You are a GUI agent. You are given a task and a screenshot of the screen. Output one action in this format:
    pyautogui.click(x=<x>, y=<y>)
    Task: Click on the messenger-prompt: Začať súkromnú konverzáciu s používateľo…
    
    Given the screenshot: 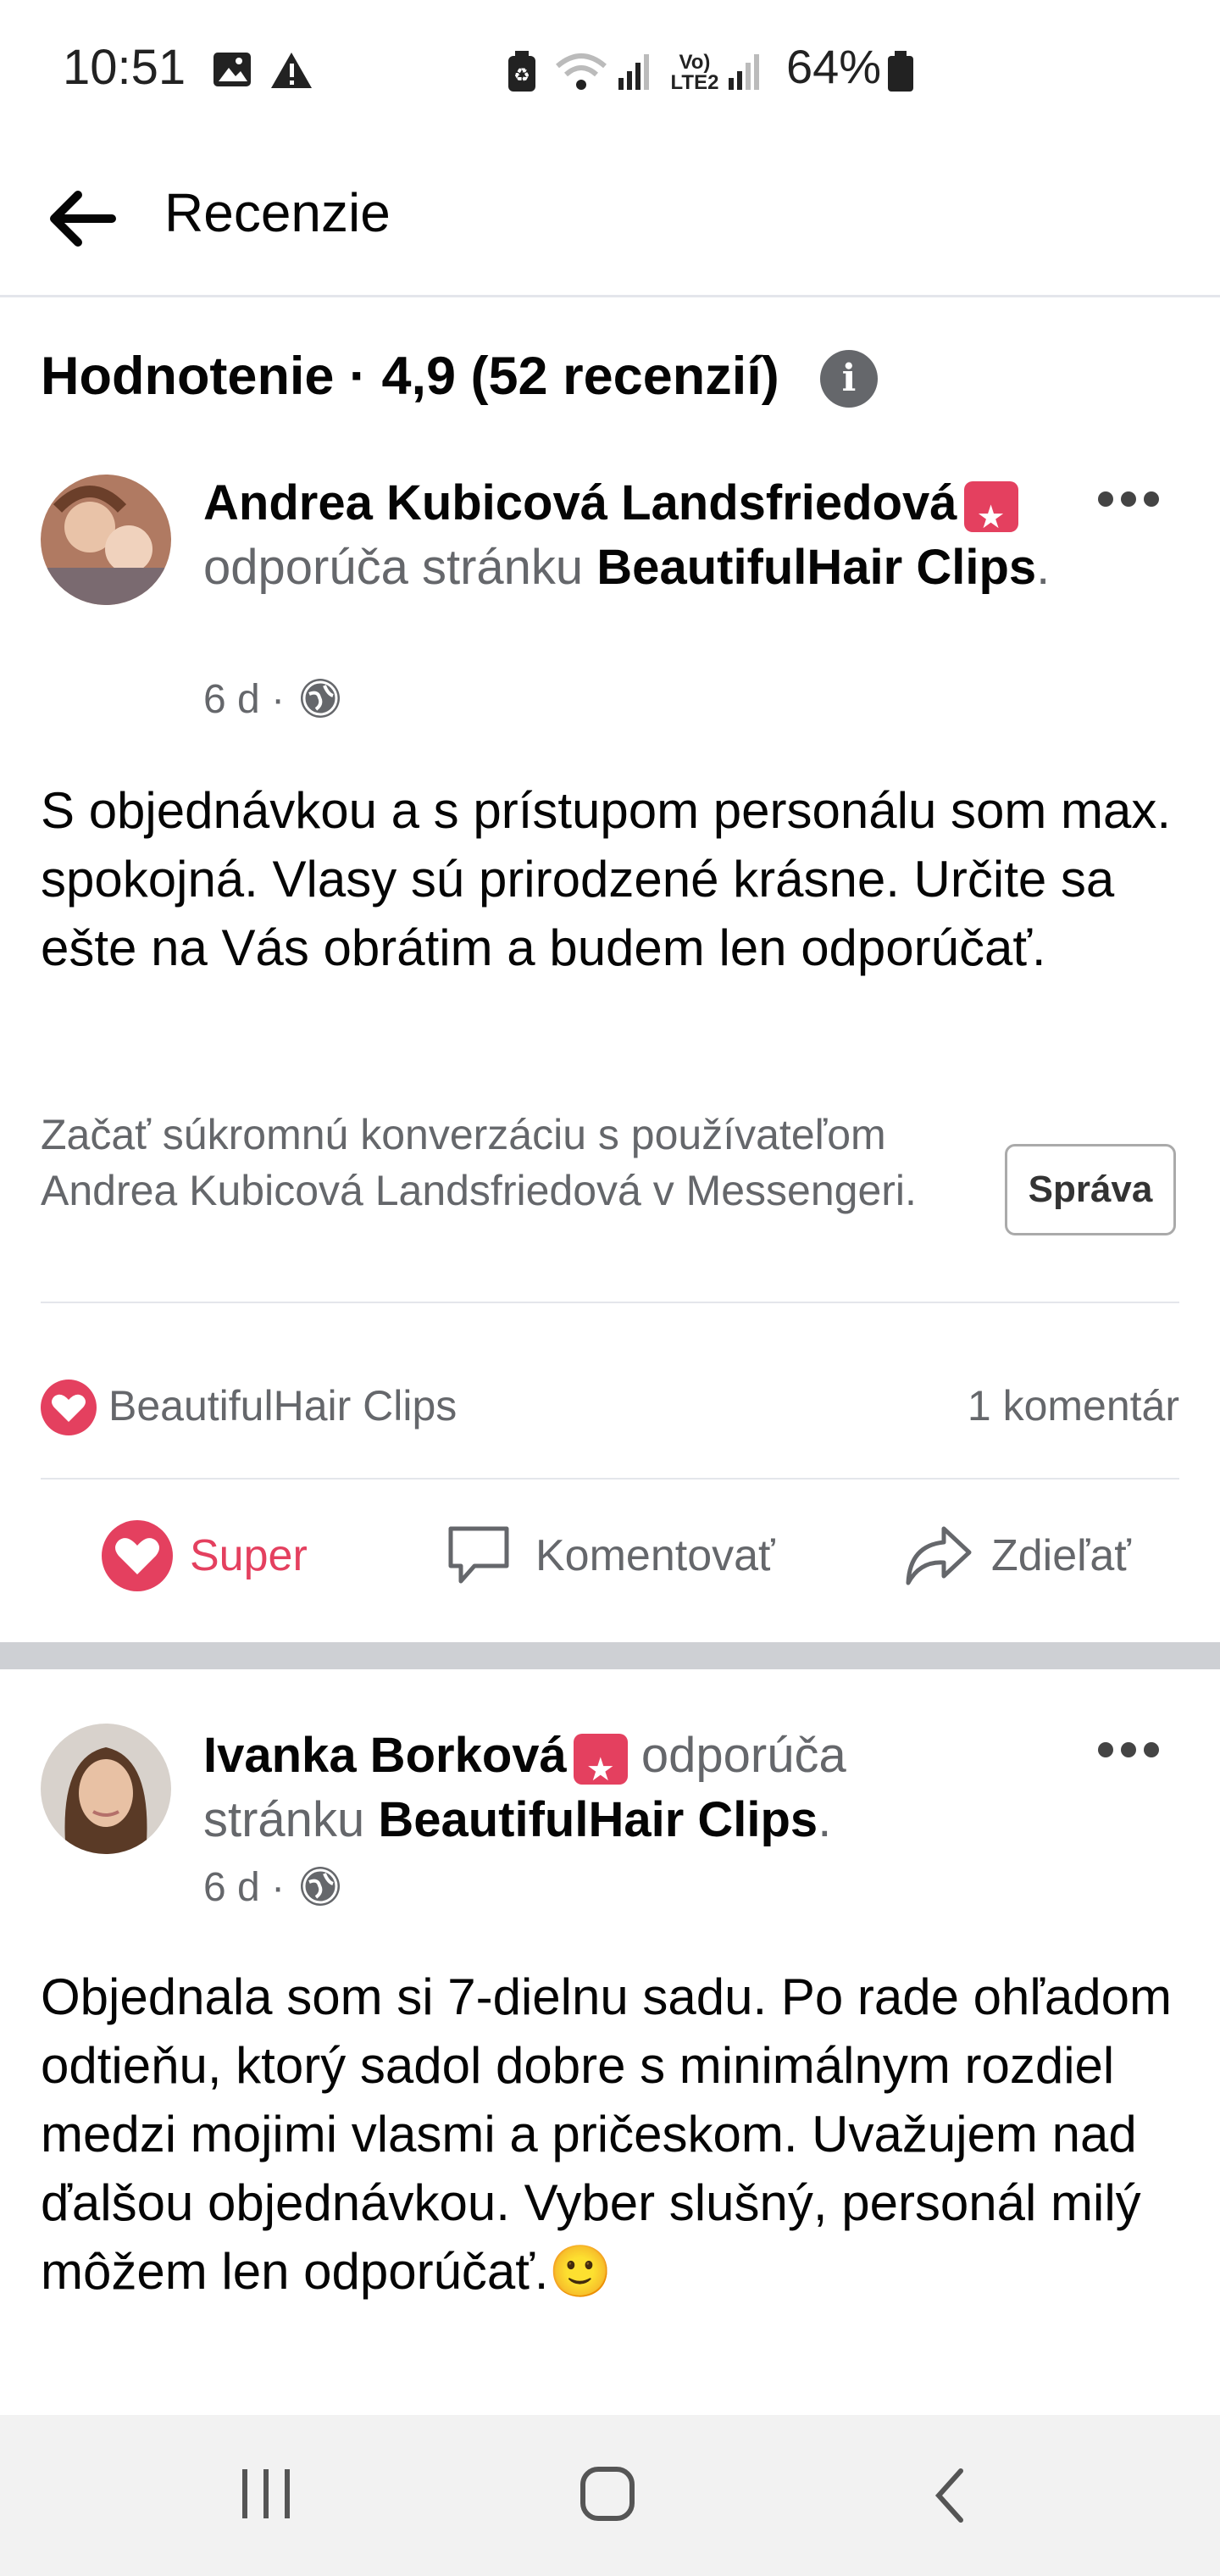 What is the action you would take?
    pyautogui.click(x=479, y=1162)
    